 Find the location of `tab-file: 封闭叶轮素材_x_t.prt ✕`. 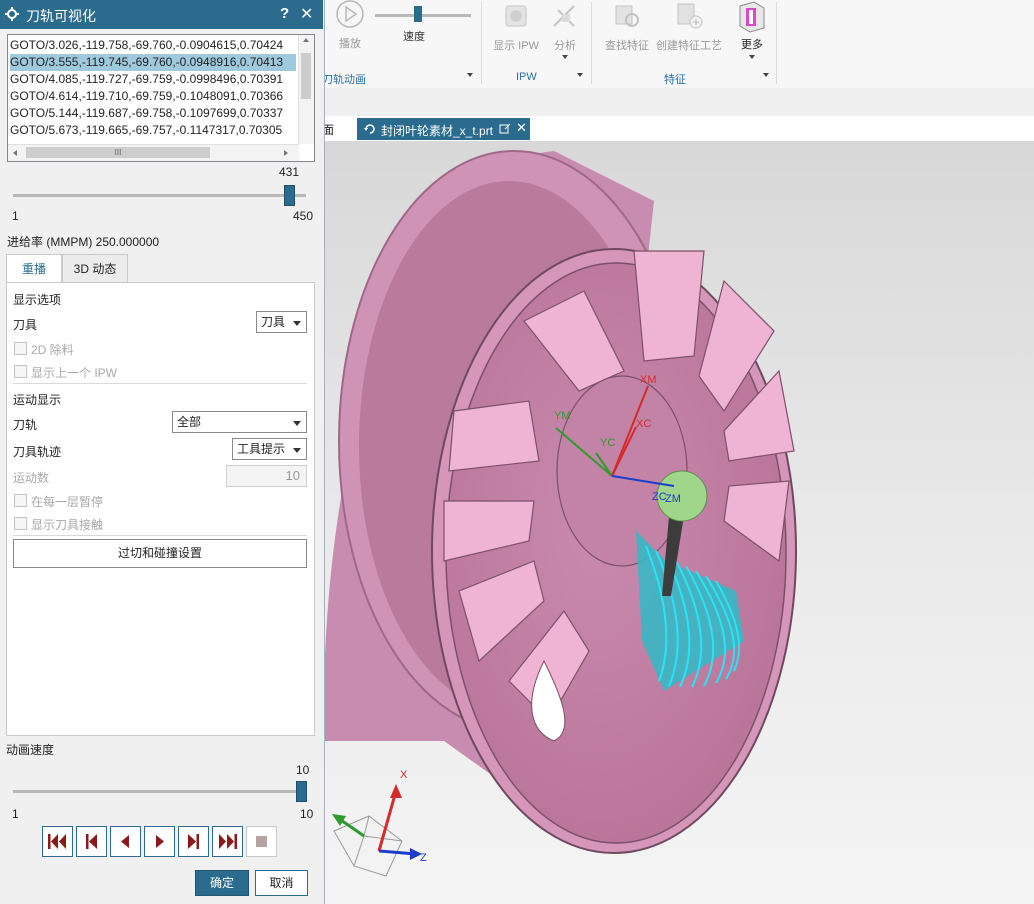

tab-file: 封闭叶轮素材_x_t.prt ✕ is located at coordinates (443, 129).